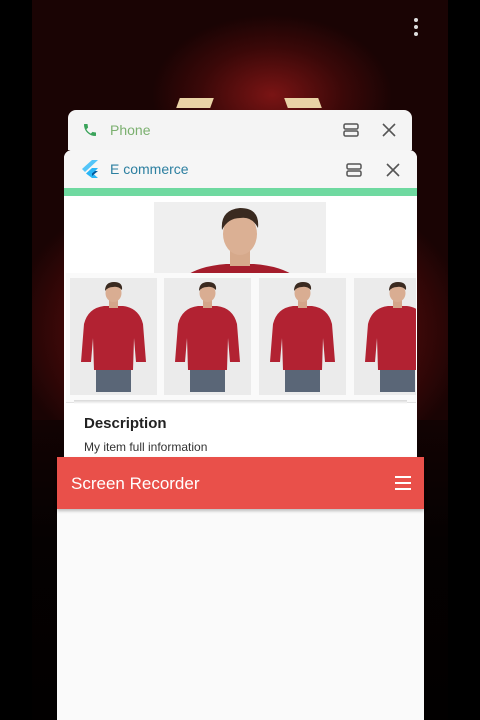 The width and height of the screenshot is (480, 720). Describe the element at coordinates (146, 447) in the screenshot. I see `description-text: My item full information` at that location.